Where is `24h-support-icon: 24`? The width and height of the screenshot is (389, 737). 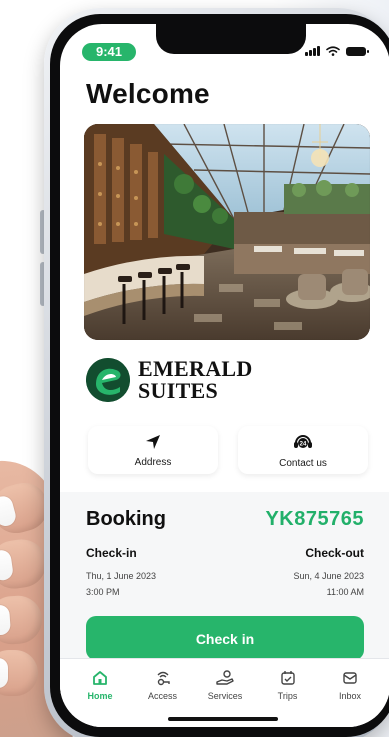
24h-support-icon: 24 is located at coordinates (303, 441).